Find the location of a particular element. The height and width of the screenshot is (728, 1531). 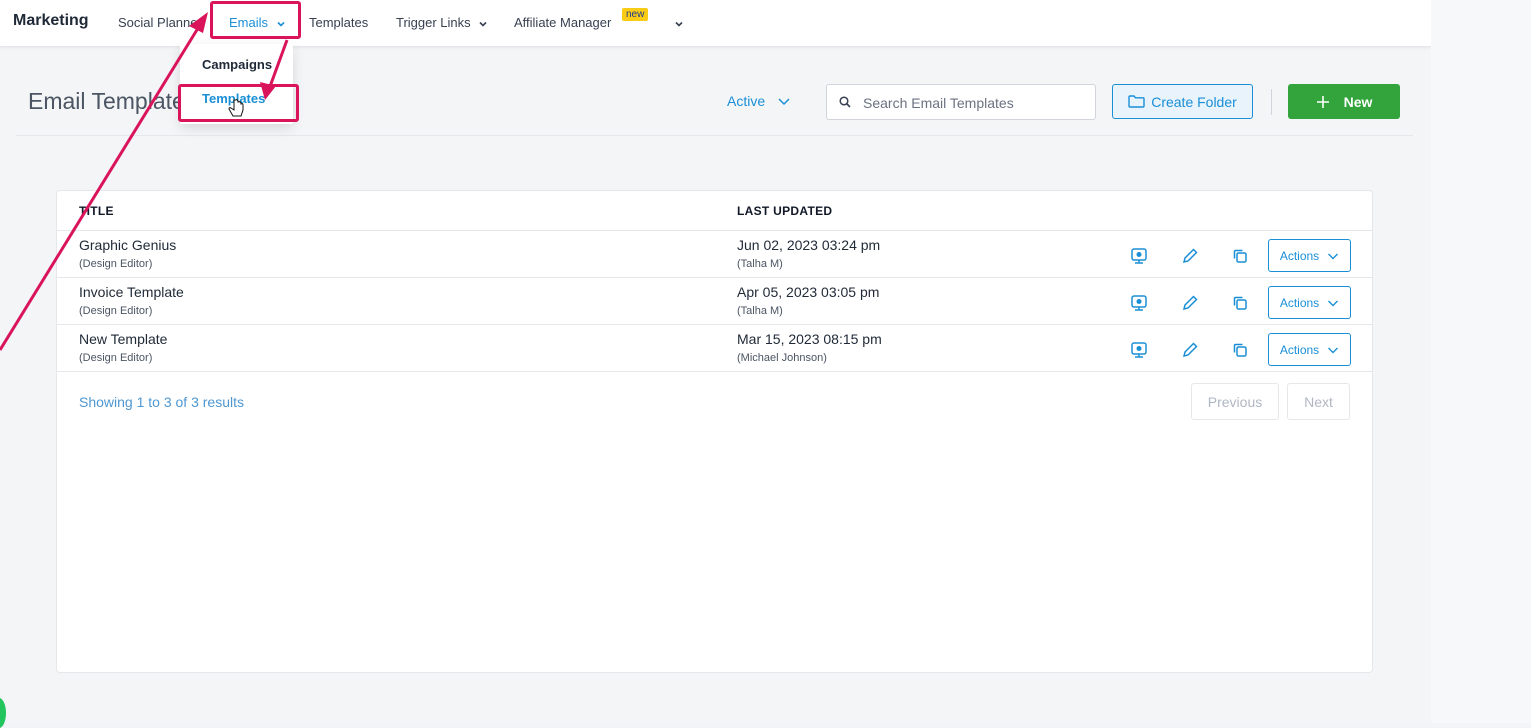

status-filter-select: Active is located at coordinates (759, 101).